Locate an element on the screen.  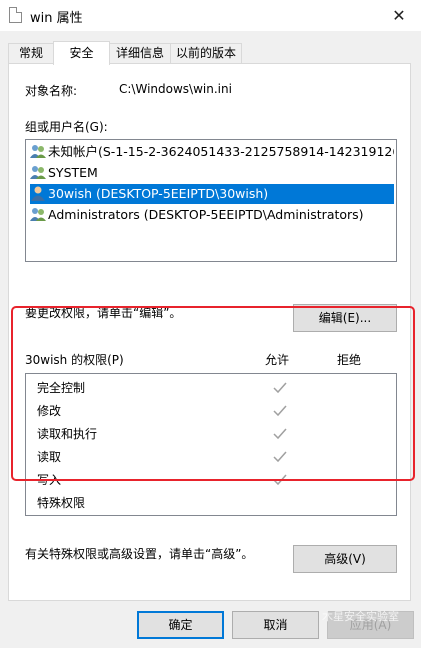
permission-row-full-control: 完全控制 is located at coordinates (61, 388).